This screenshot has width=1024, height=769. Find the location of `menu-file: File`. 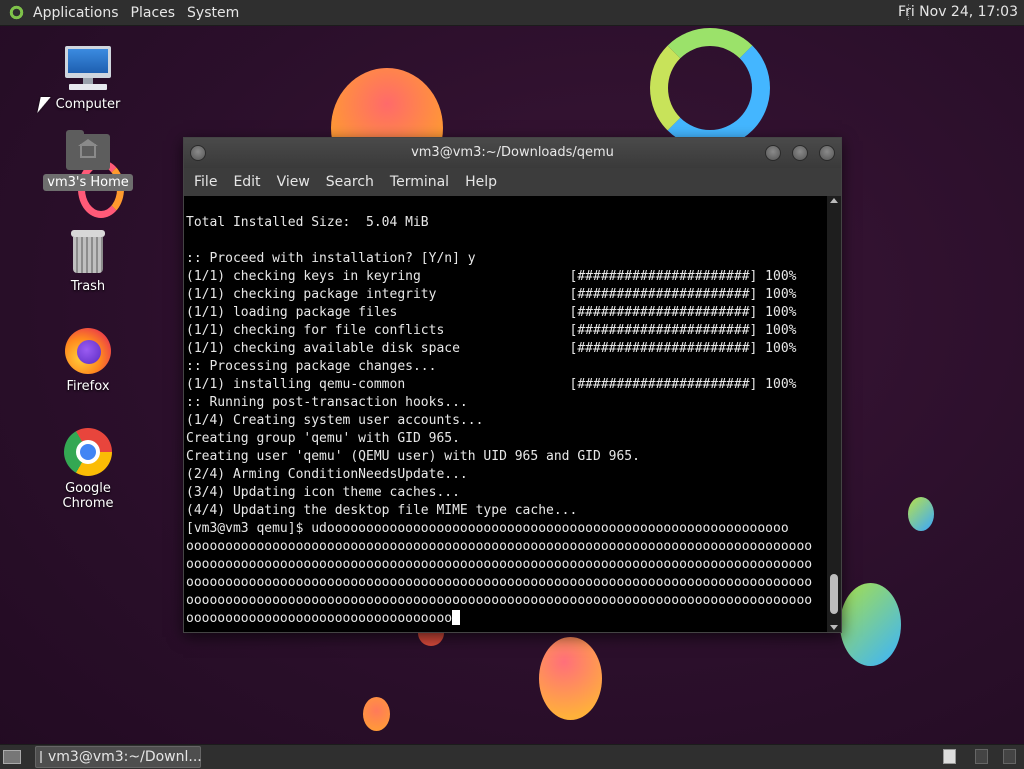

menu-file: File is located at coordinates (205, 182).